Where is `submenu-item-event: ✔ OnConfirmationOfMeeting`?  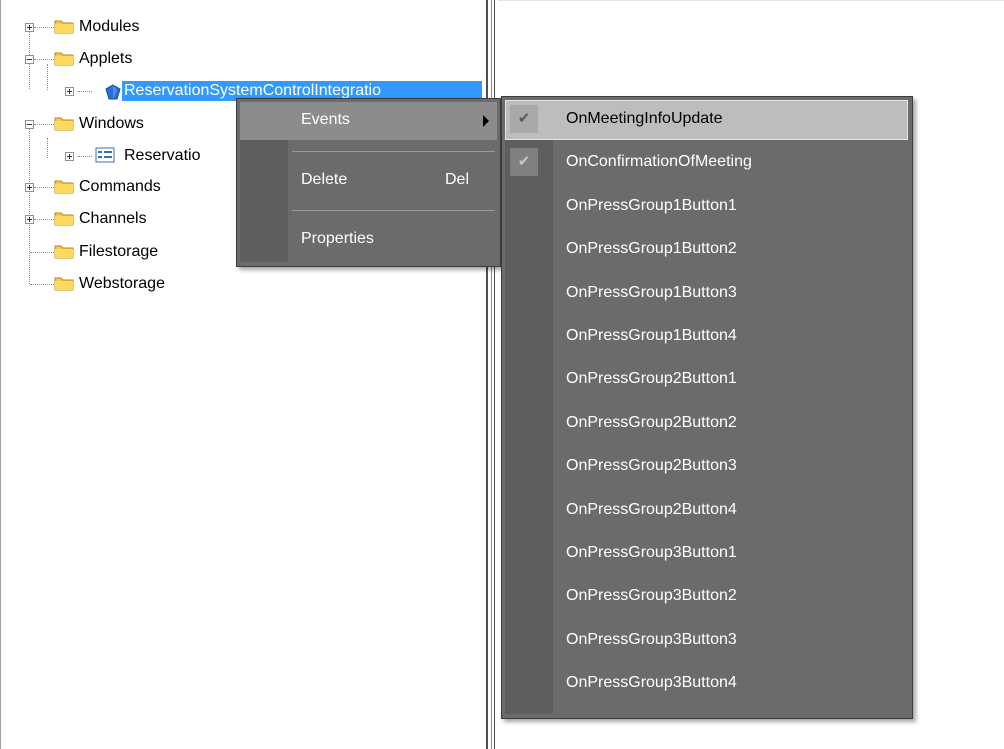
submenu-item-event: ✔ OnConfirmationOfMeeting is located at coordinates (706, 163).